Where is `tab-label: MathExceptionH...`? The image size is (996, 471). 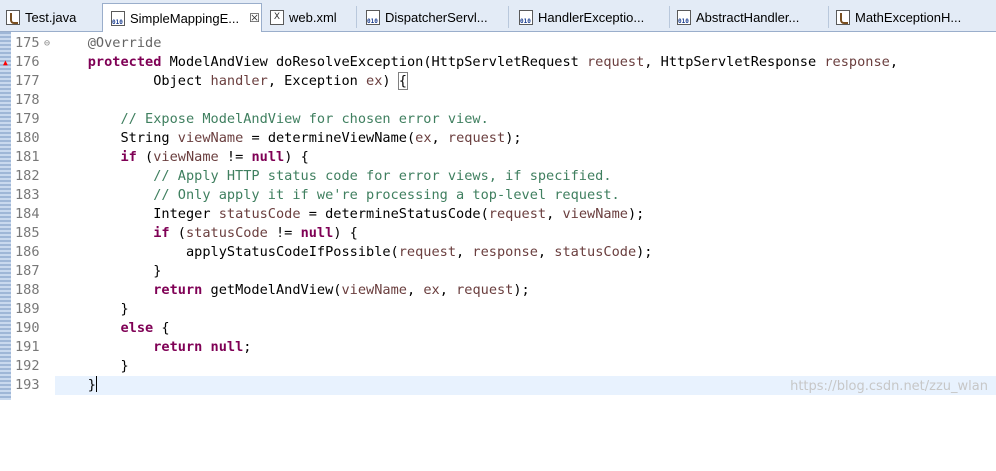
tab-label: MathExceptionH... is located at coordinates (908, 17).